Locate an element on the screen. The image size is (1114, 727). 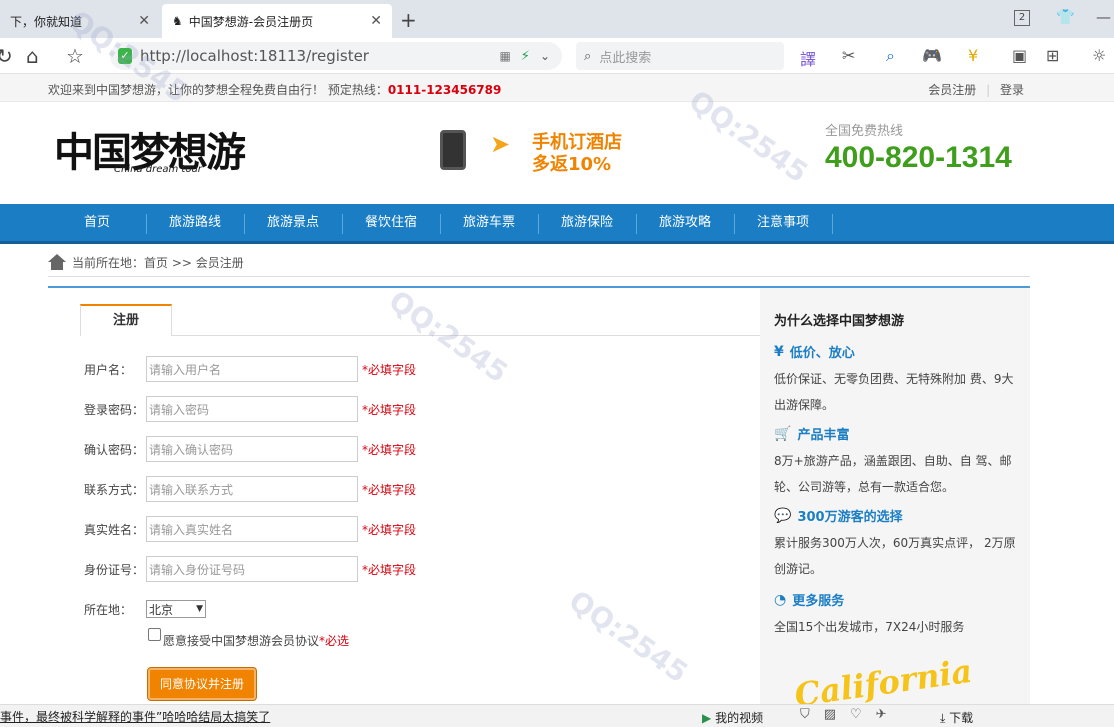
form-row-password: 登录密码： 请输入密码 *必填字段 is located at coordinates (250, 409).